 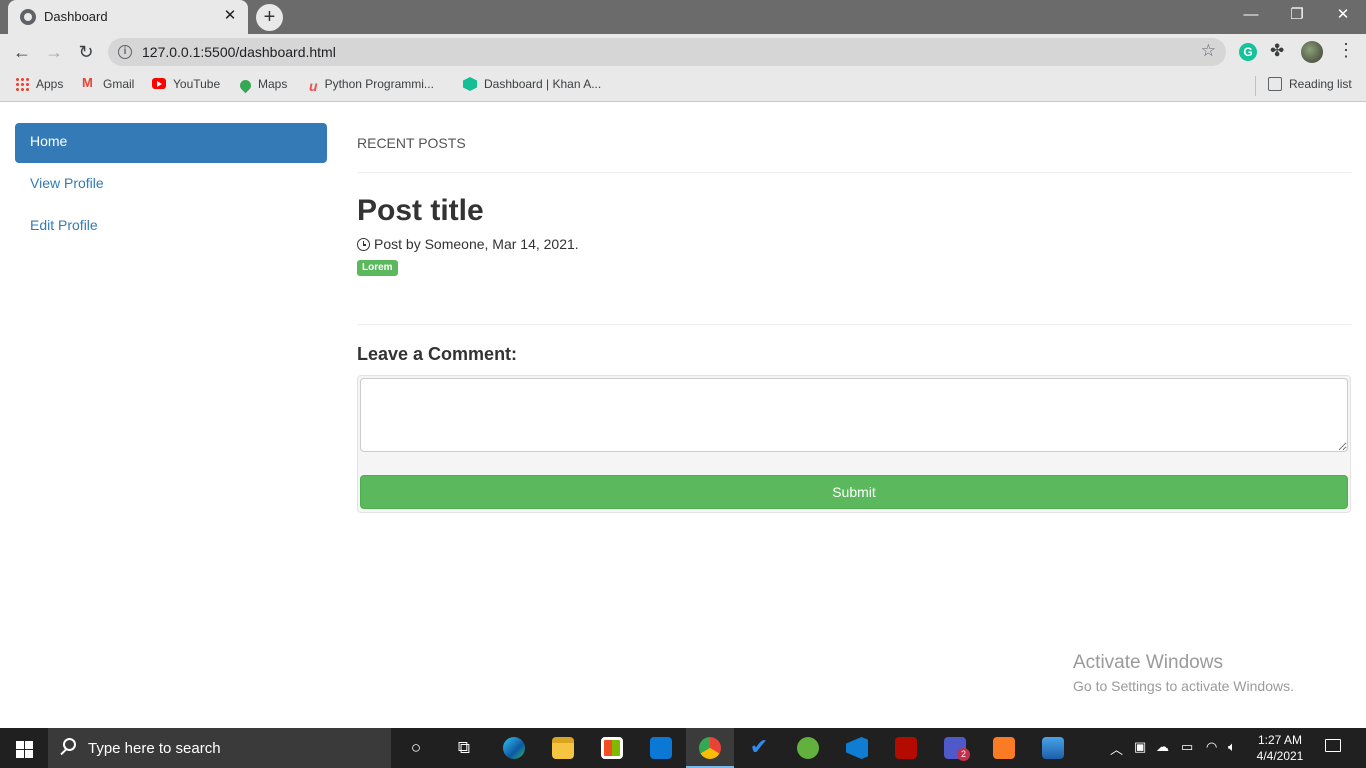 What do you see at coordinates (1004, 748) in the screenshot?
I see `xampp-icon` at bounding box center [1004, 748].